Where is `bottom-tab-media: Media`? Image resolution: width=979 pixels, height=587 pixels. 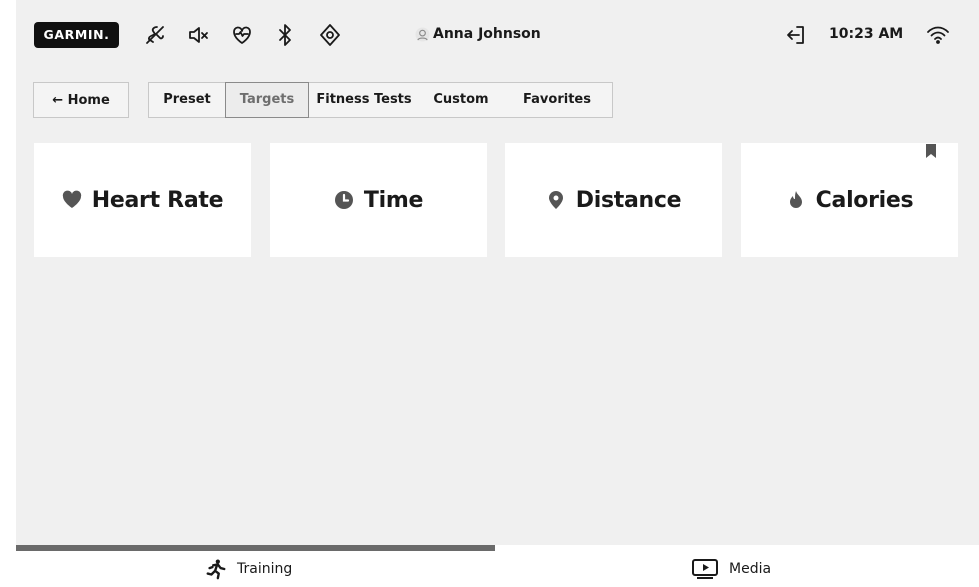 bottom-tab-media: Media is located at coordinates (731, 569).